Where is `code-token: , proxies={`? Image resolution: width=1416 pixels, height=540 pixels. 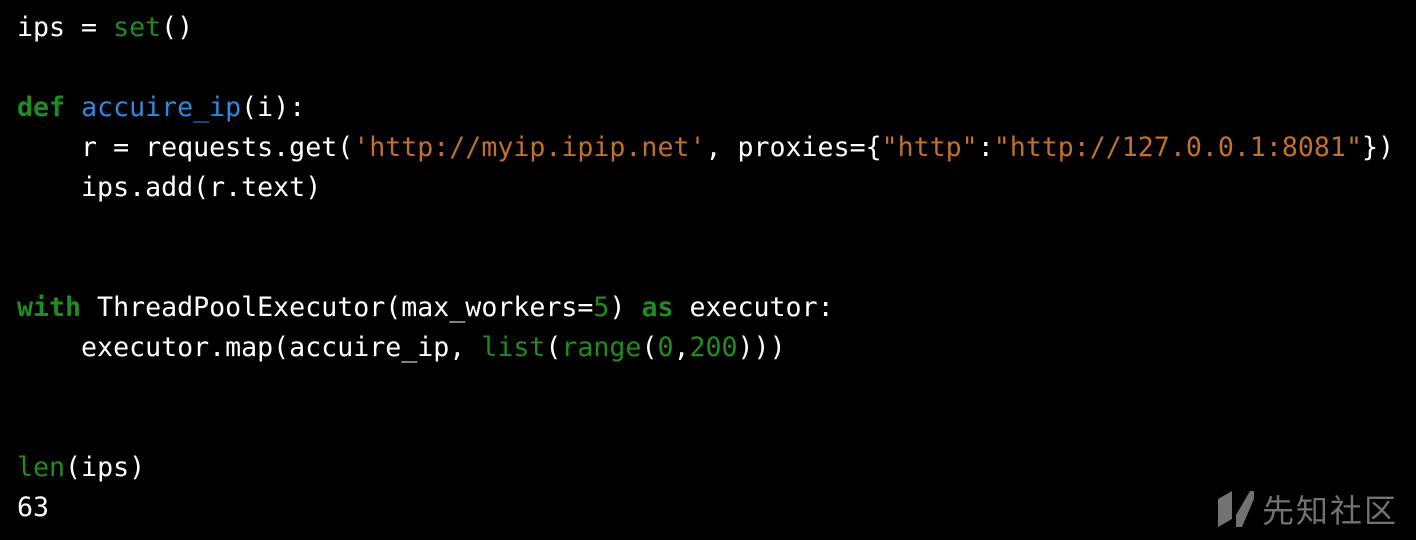
code-token: , proxies={ is located at coordinates (793, 147).